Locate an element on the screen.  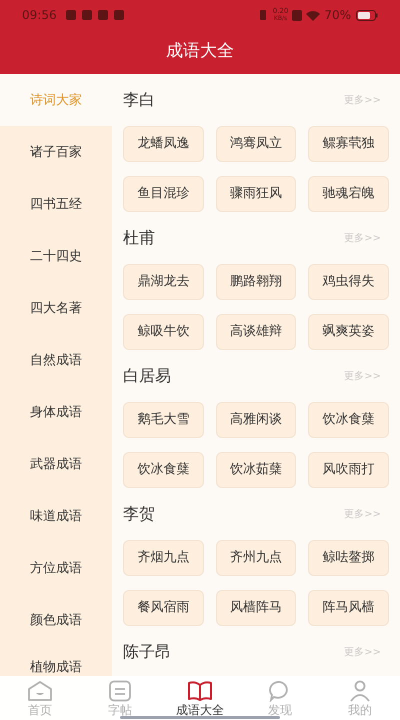
idiom-chip: 鼎湖龙去 is located at coordinates (163, 282).